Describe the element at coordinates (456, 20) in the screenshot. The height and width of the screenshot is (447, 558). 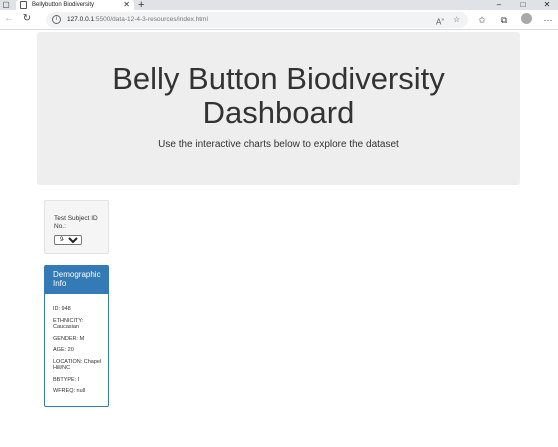
I see `add-favorite-icon: ☆` at that location.